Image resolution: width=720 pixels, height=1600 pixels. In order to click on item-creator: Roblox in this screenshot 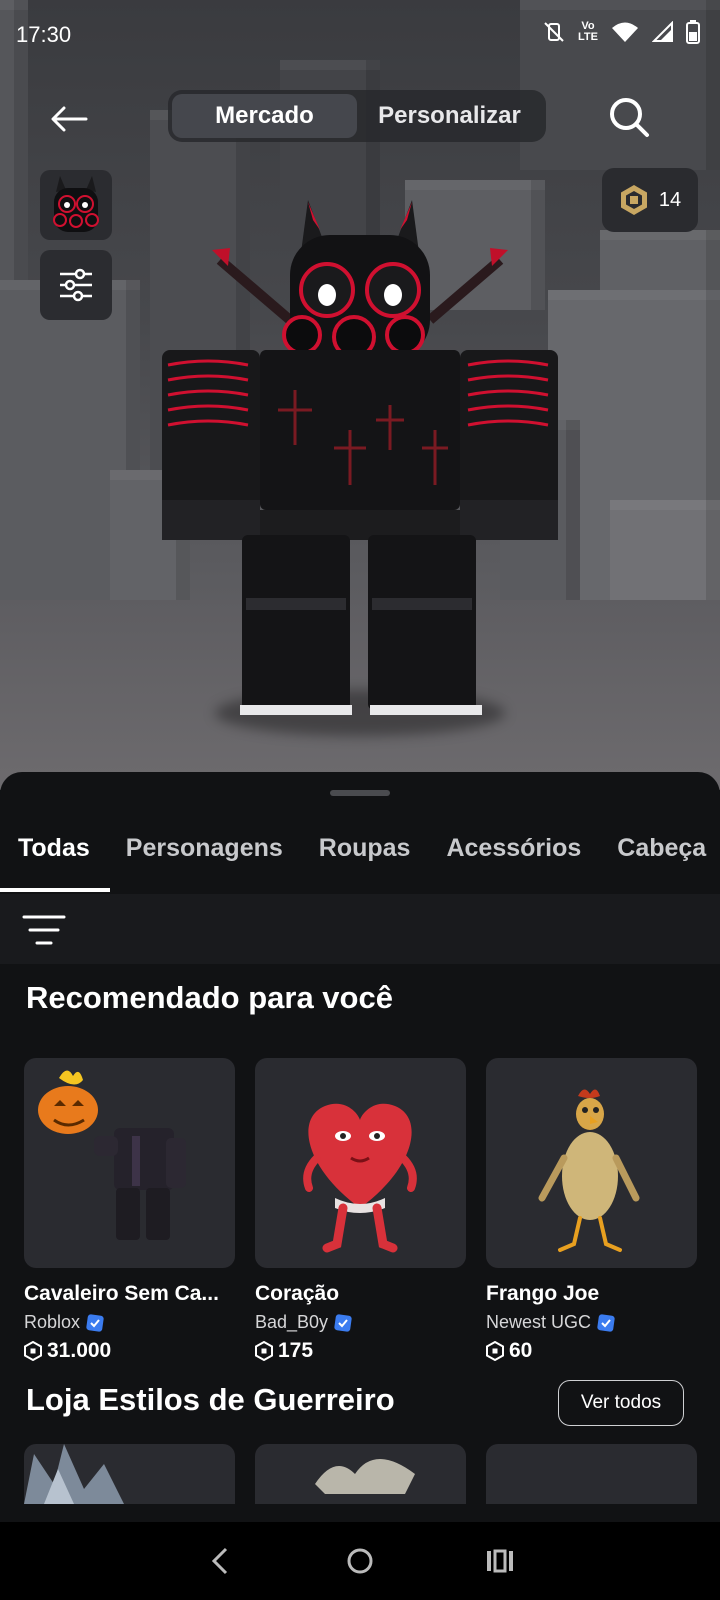, I will do `click(129, 1322)`.